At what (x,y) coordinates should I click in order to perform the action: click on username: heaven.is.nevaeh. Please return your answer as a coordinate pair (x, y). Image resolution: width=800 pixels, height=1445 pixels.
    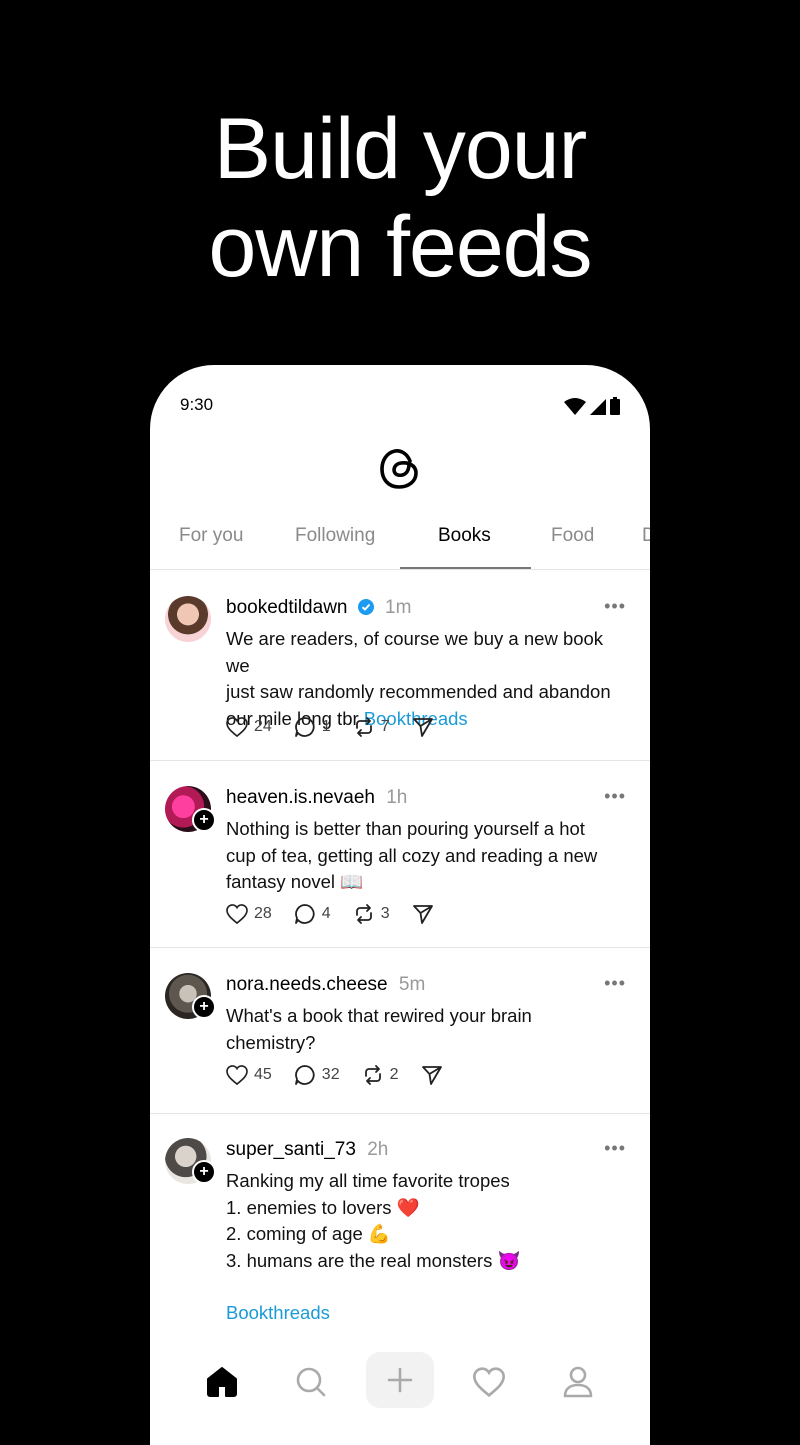
    Looking at the image, I should click on (300, 797).